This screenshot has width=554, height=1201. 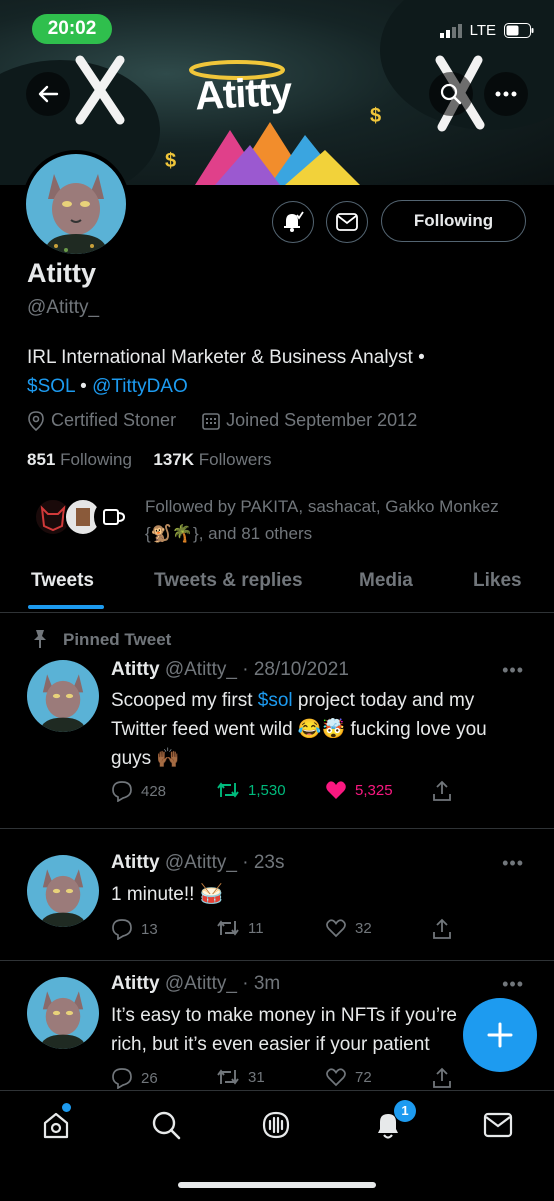 What do you see at coordinates (359, 790) in the screenshot?
I see `like-button: 5,325` at bounding box center [359, 790].